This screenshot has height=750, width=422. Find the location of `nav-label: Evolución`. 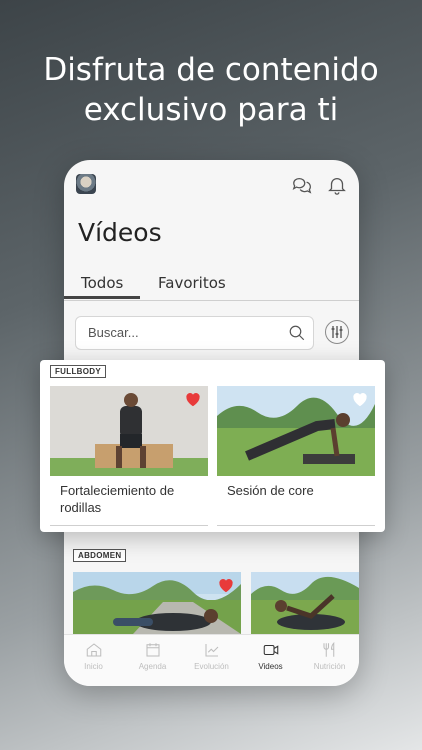

nav-label: Evolución is located at coordinates (211, 666).